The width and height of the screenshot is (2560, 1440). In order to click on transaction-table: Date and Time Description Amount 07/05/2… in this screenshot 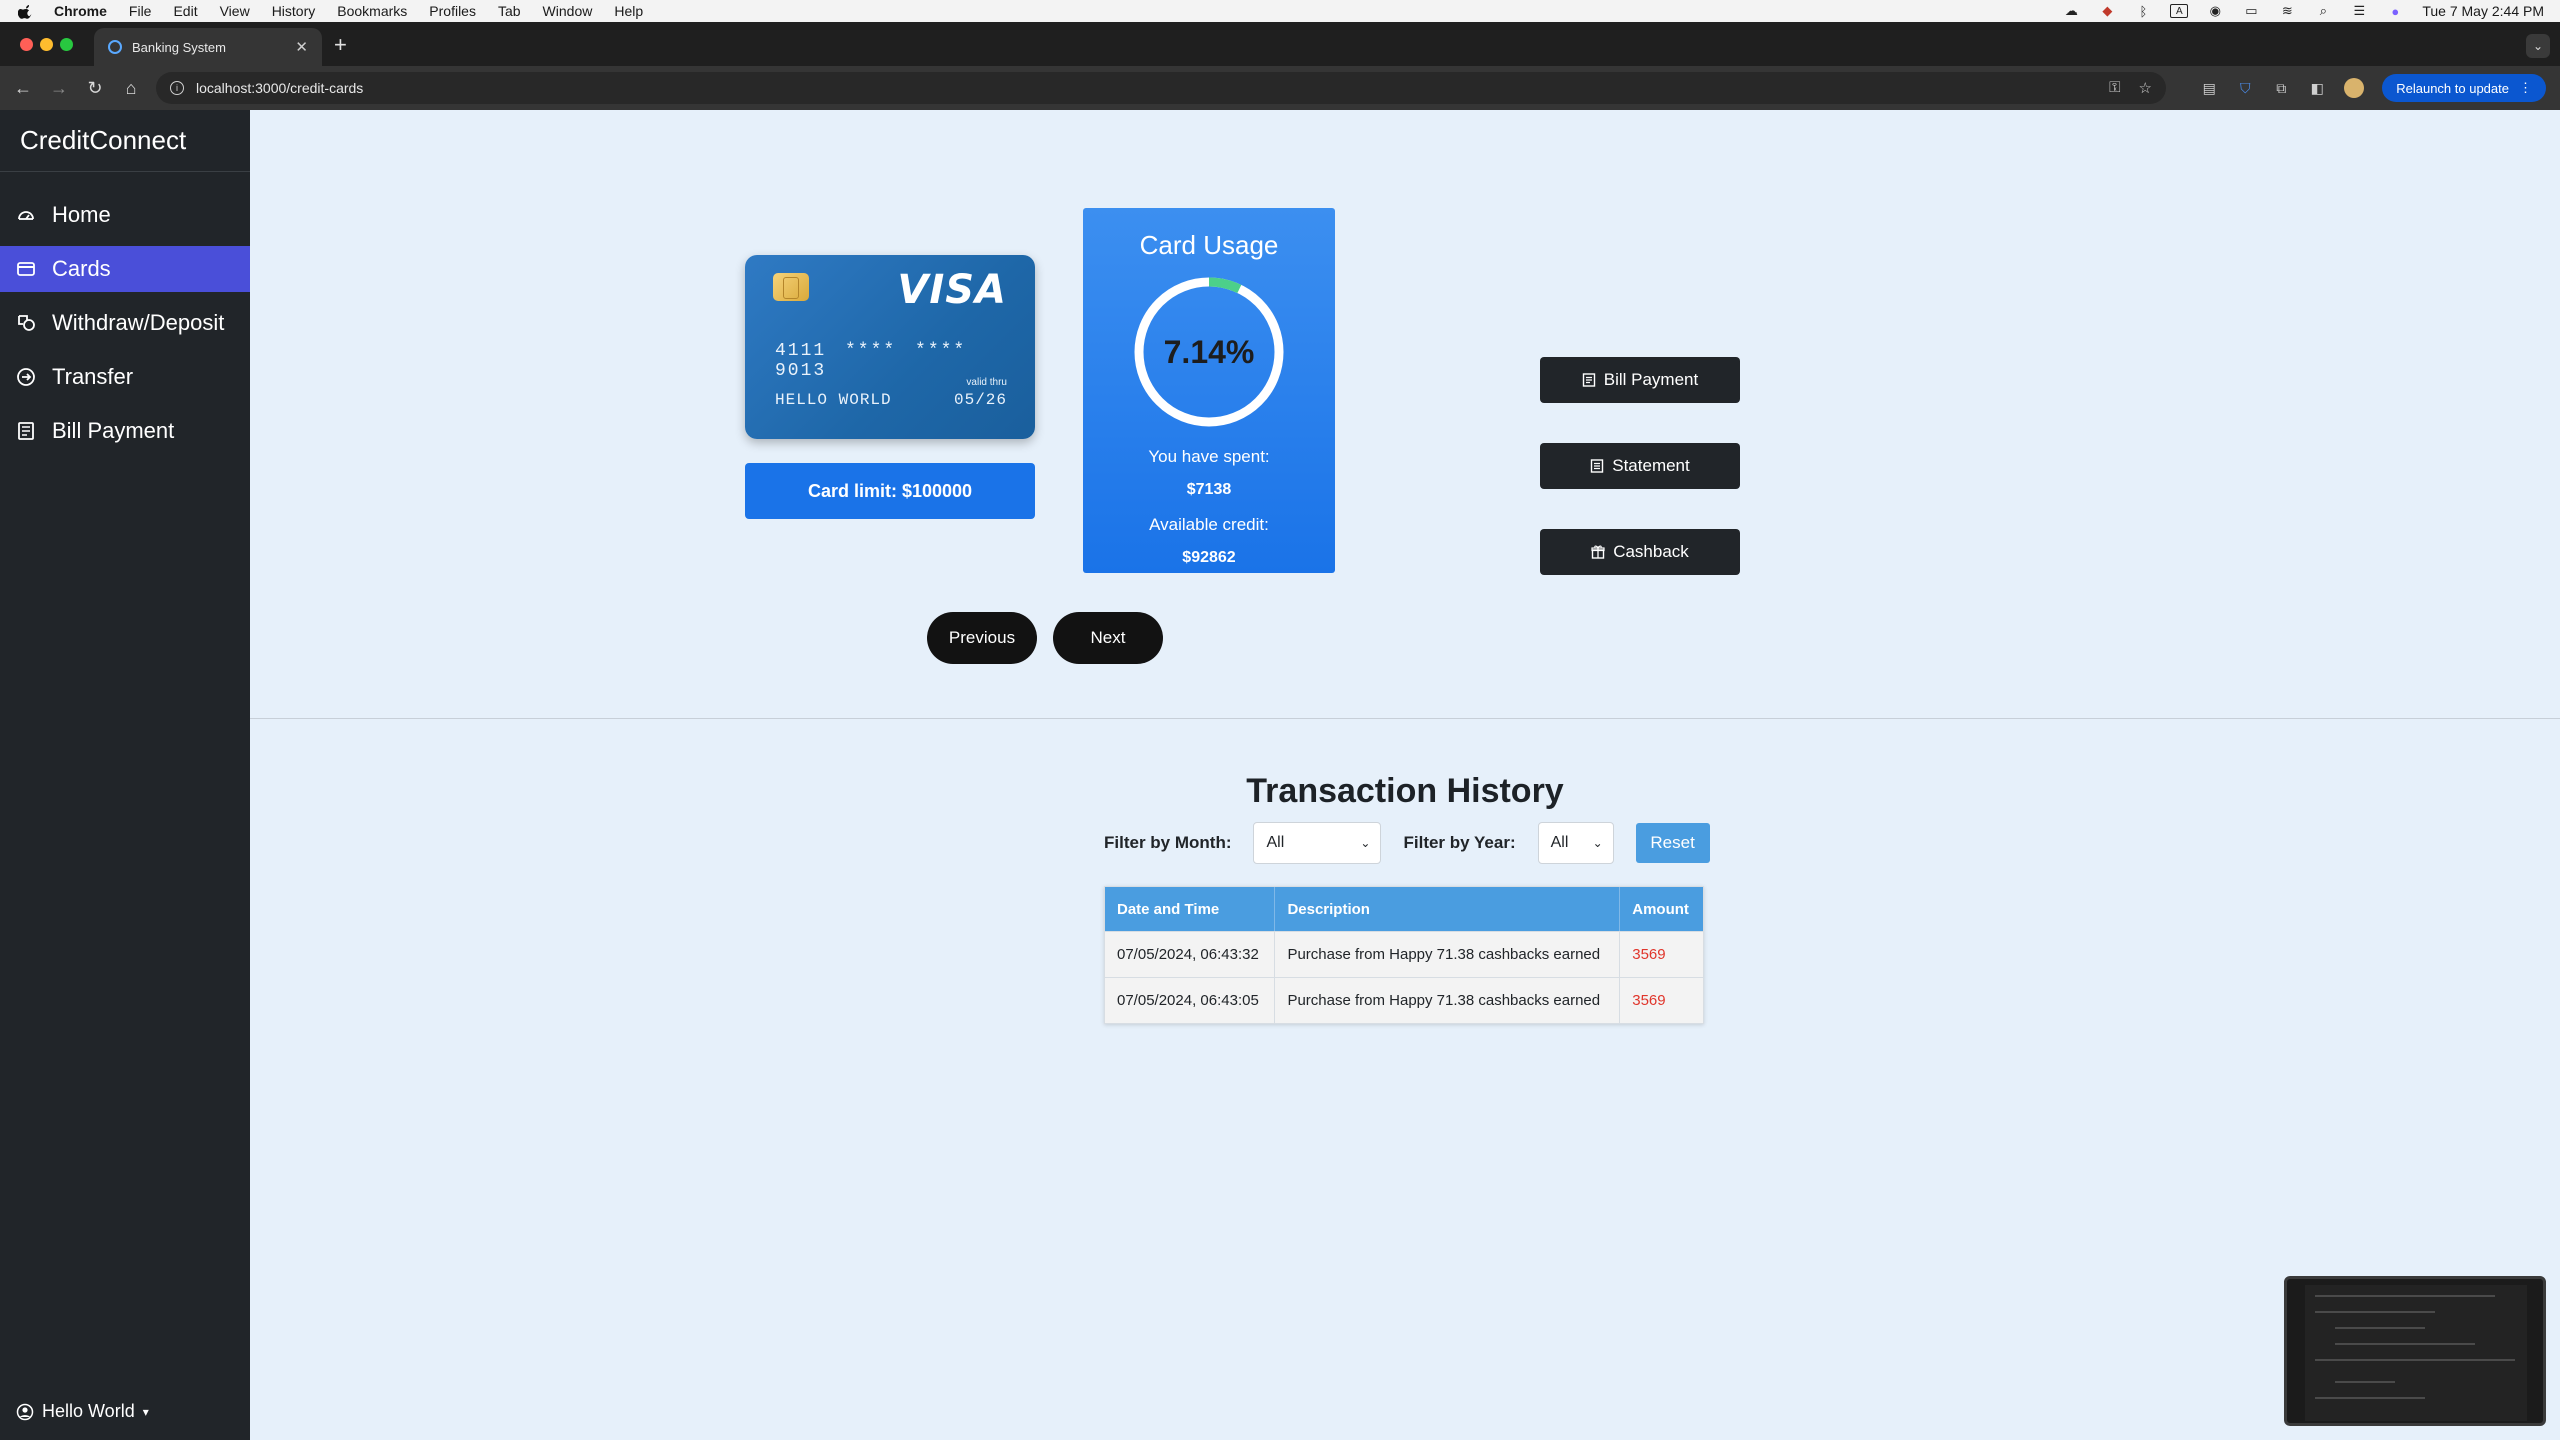, I will do `click(1404, 955)`.